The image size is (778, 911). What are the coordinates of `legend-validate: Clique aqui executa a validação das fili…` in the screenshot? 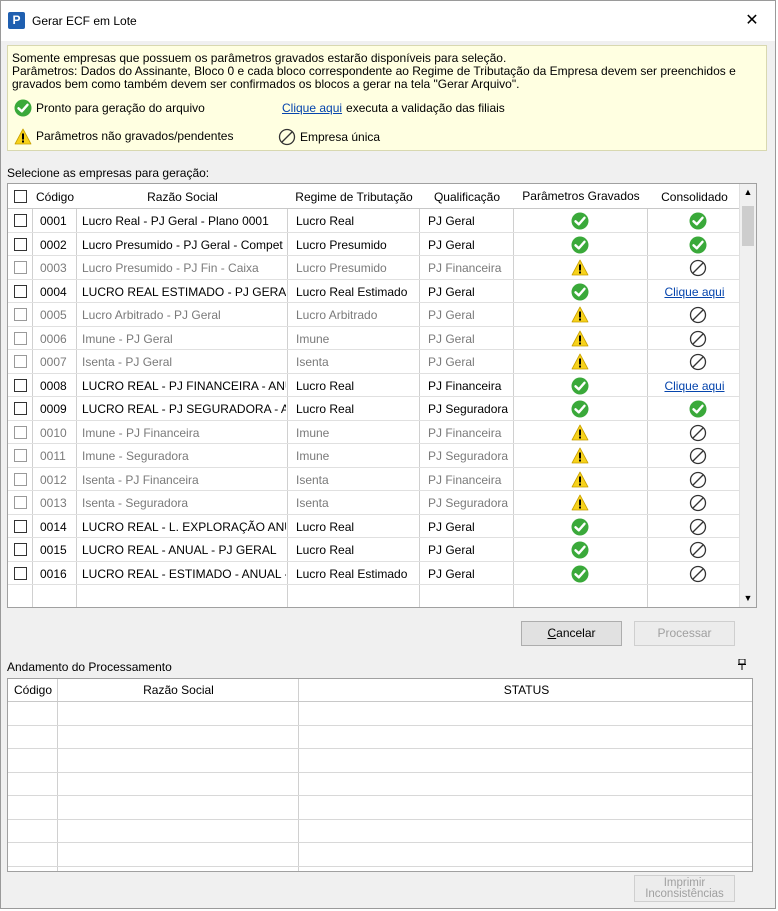 It's located at (393, 108).